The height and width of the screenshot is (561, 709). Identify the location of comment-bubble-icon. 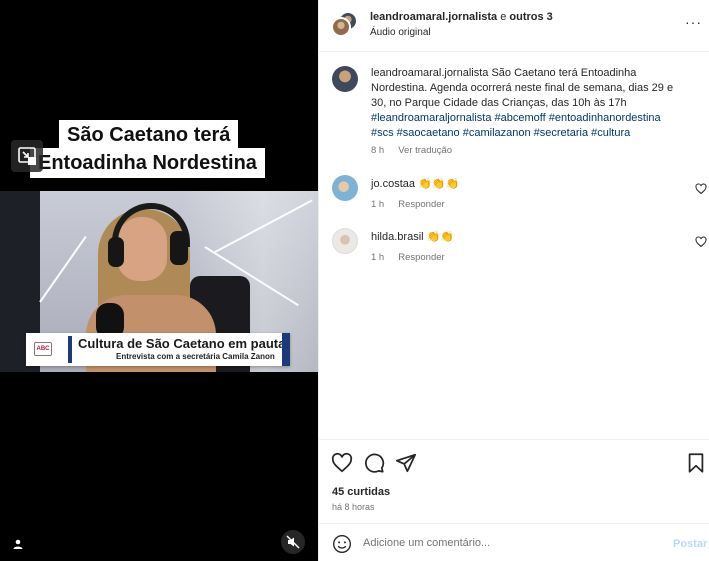
(374, 463).